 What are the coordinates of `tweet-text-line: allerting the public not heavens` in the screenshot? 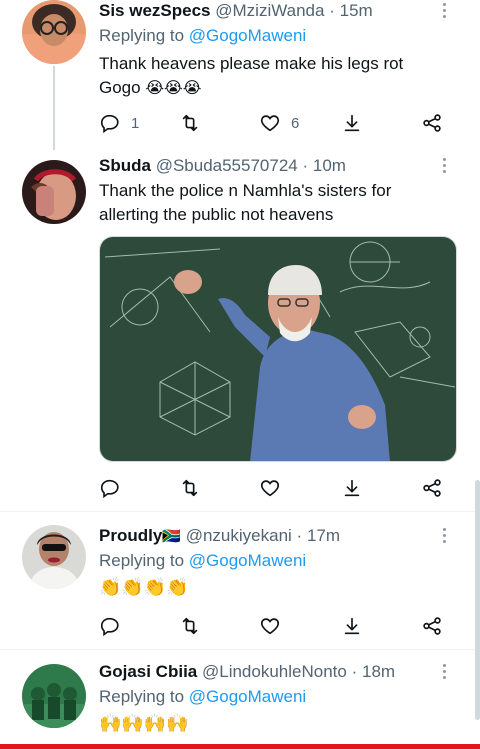 It's located at (216, 214).